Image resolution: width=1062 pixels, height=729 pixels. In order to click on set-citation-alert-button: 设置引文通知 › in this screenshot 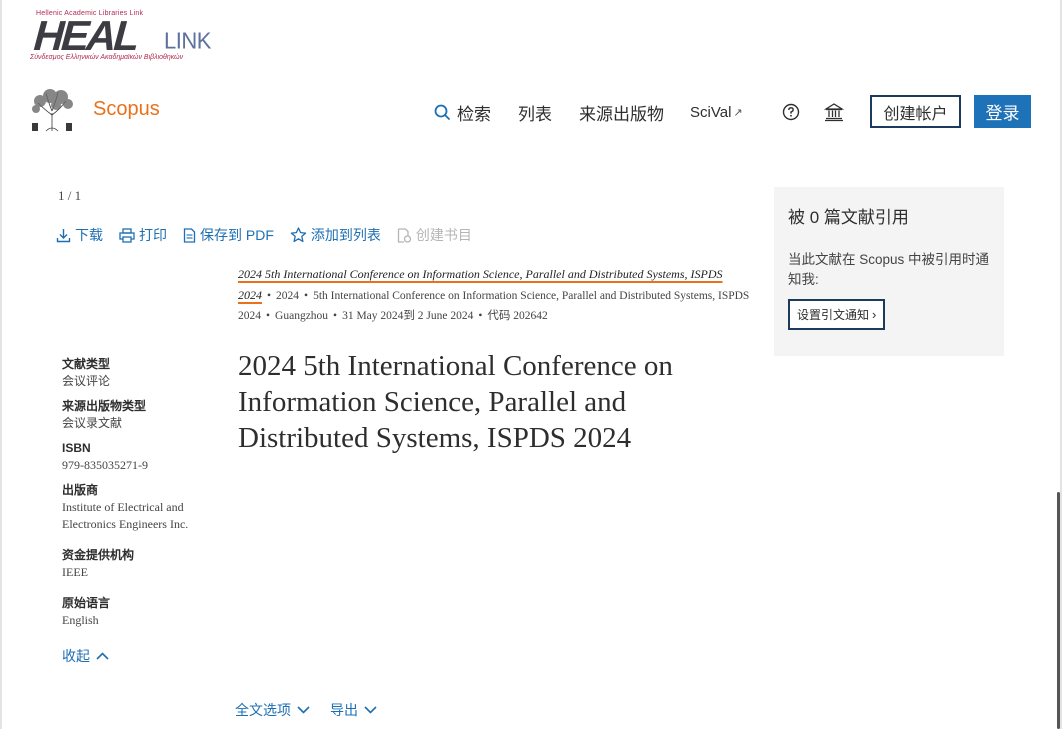, I will do `click(837, 314)`.